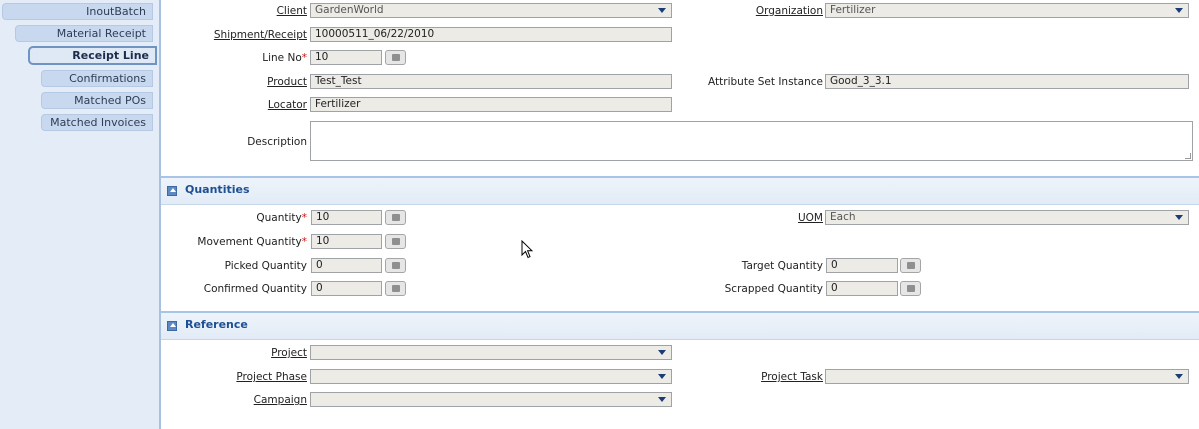 The height and width of the screenshot is (429, 1199). I want to click on movement-quantity-label: Movement Quantity*, so click(238, 242).